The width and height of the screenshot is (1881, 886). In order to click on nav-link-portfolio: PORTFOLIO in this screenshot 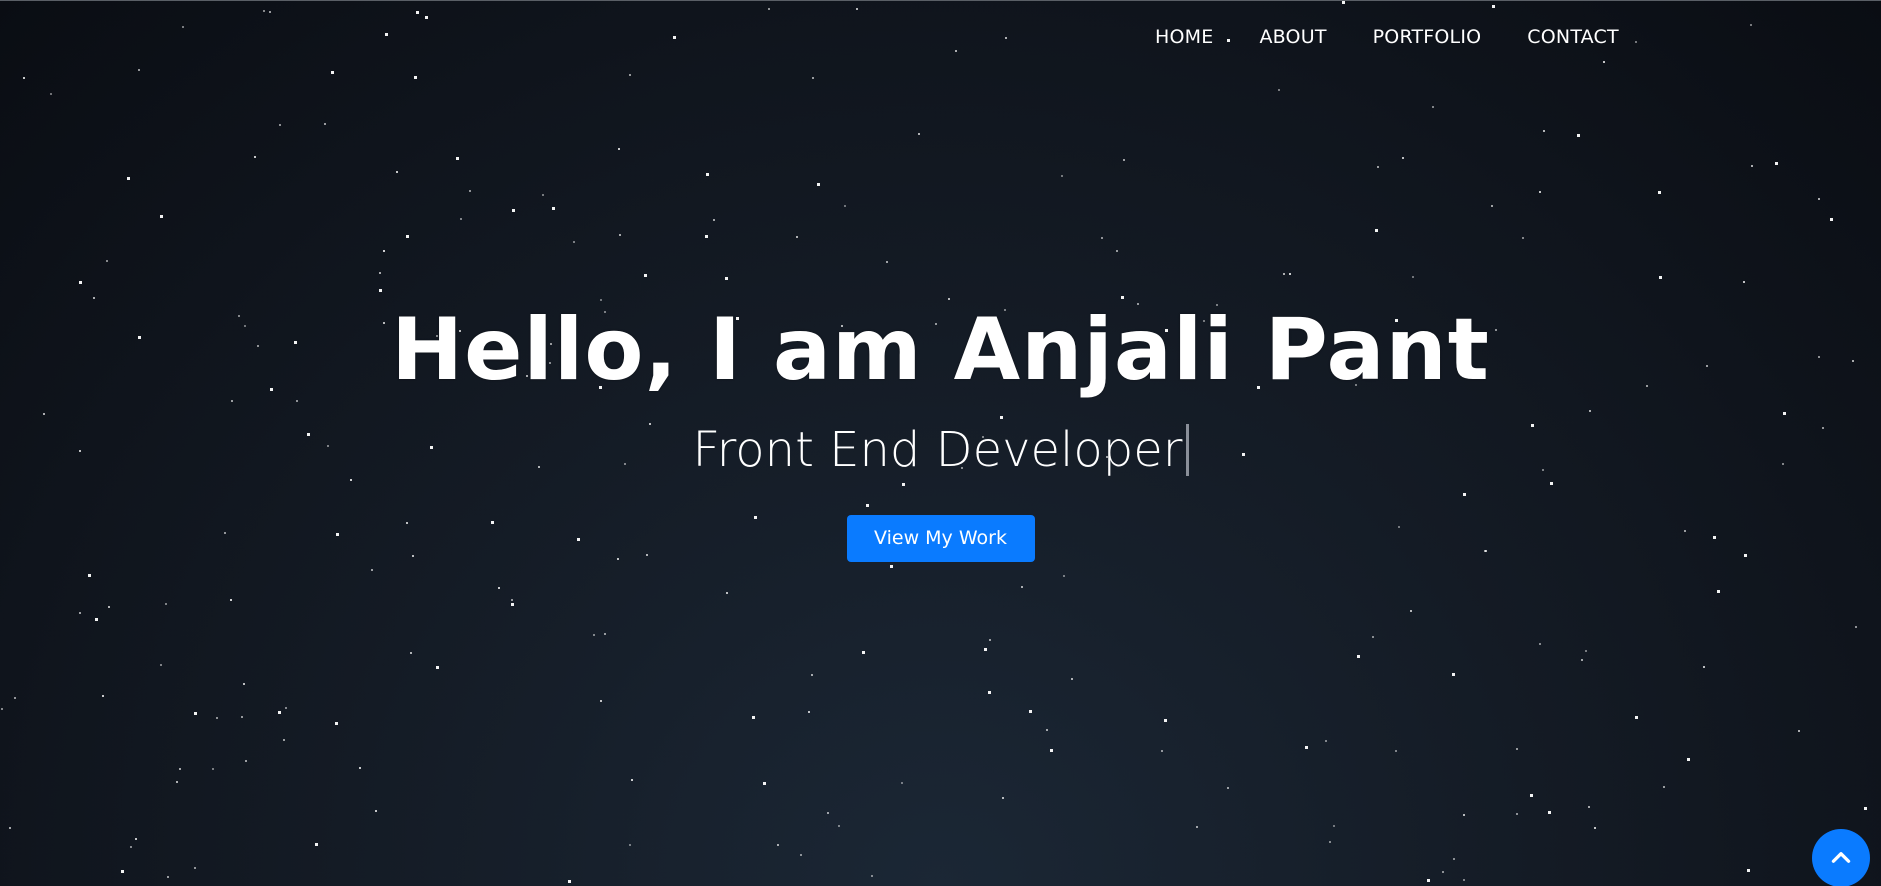, I will do `click(1427, 37)`.